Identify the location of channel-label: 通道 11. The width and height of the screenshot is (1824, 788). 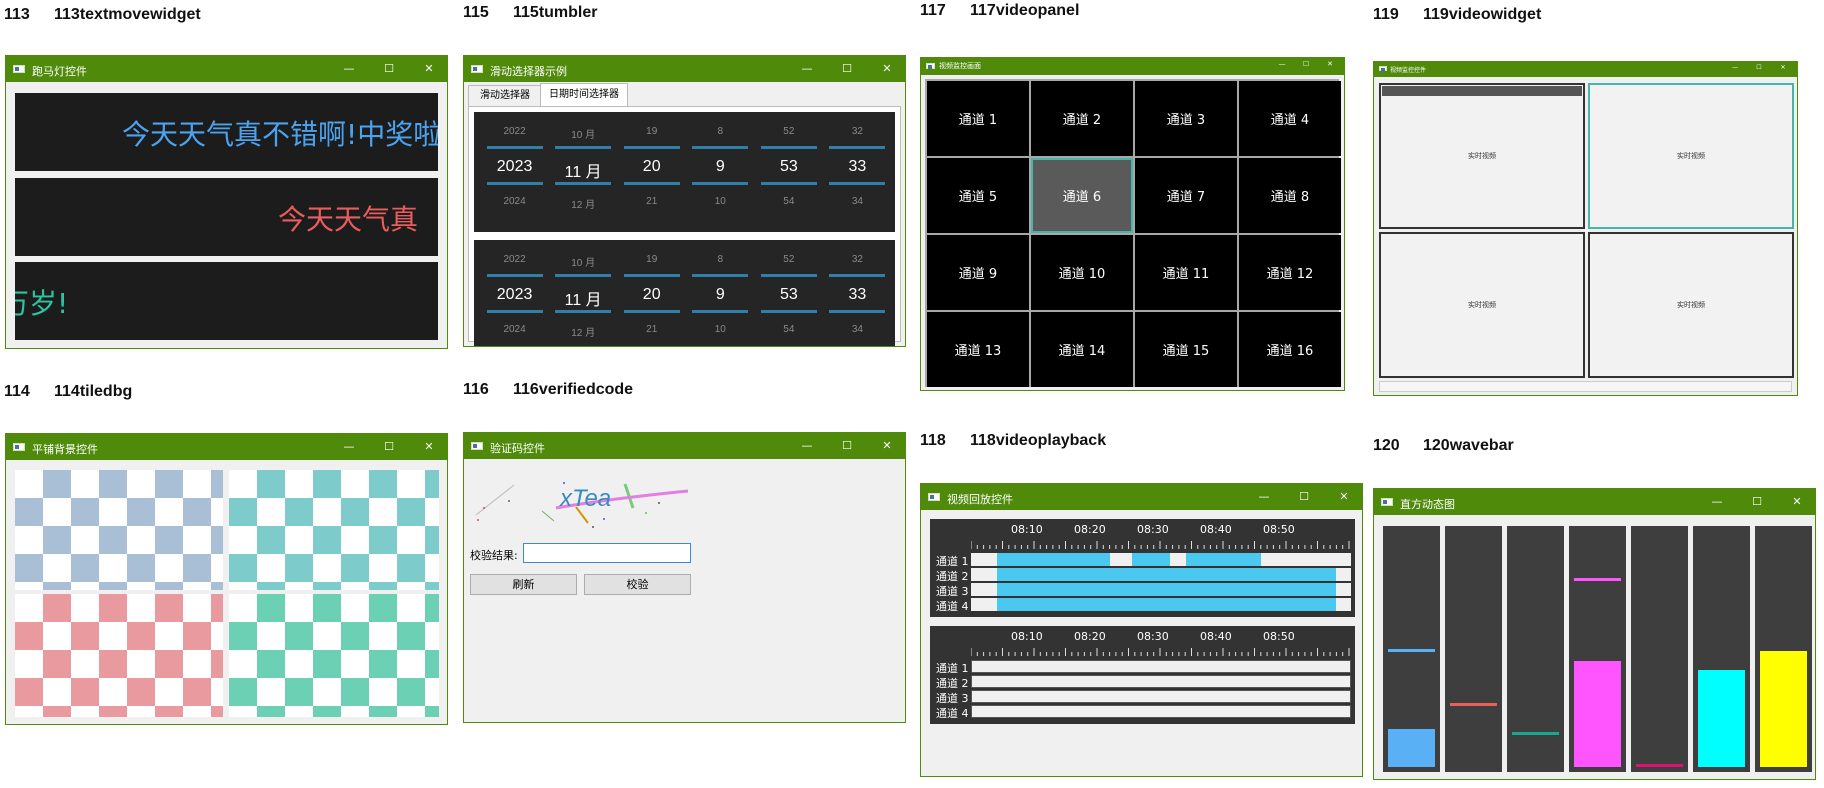
(1186, 274).